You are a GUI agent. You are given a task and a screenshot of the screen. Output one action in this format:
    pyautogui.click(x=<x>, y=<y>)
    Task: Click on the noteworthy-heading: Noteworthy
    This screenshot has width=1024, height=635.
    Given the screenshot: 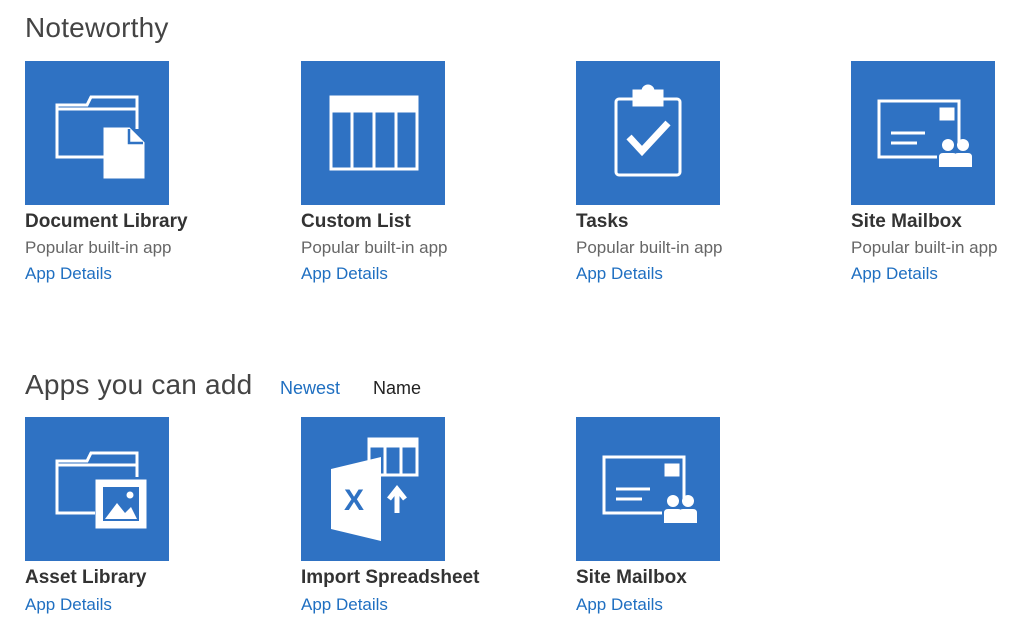 What is the action you would take?
    pyautogui.click(x=97, y=27)
    